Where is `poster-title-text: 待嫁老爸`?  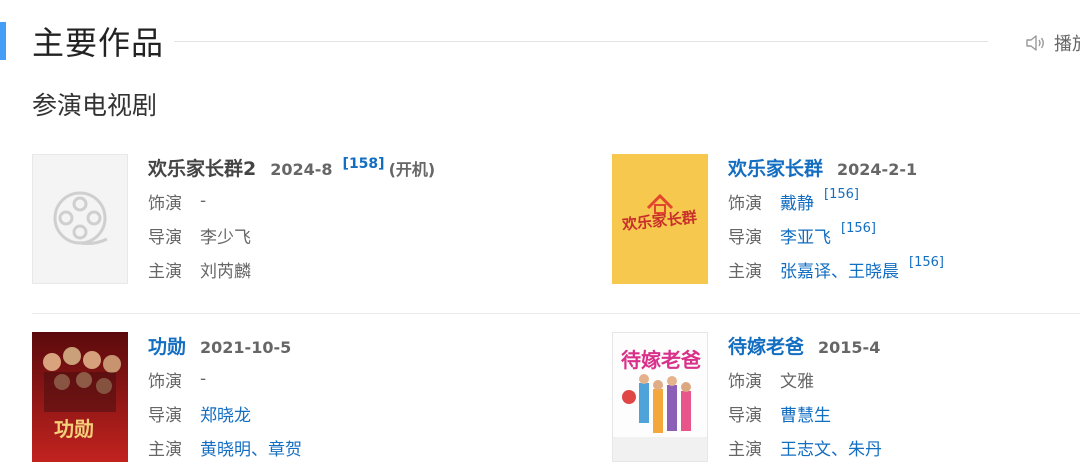 poster-title-text: 待嫁老爸 is located at coordinates (661, 360).